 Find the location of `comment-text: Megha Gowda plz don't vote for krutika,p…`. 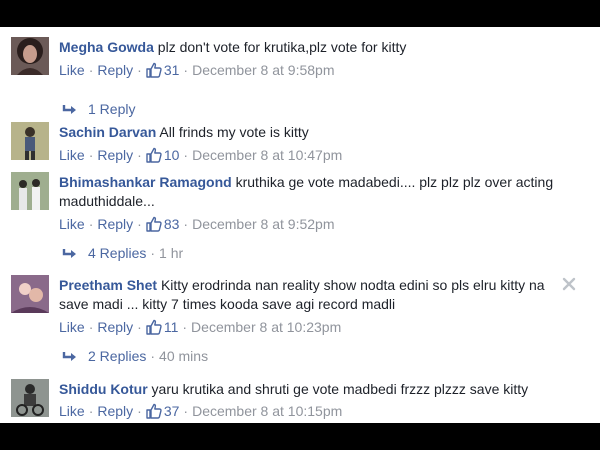

comment-text: Megha Gowda plz don't vote for krutika,p… is located at coordinates (309, 47).